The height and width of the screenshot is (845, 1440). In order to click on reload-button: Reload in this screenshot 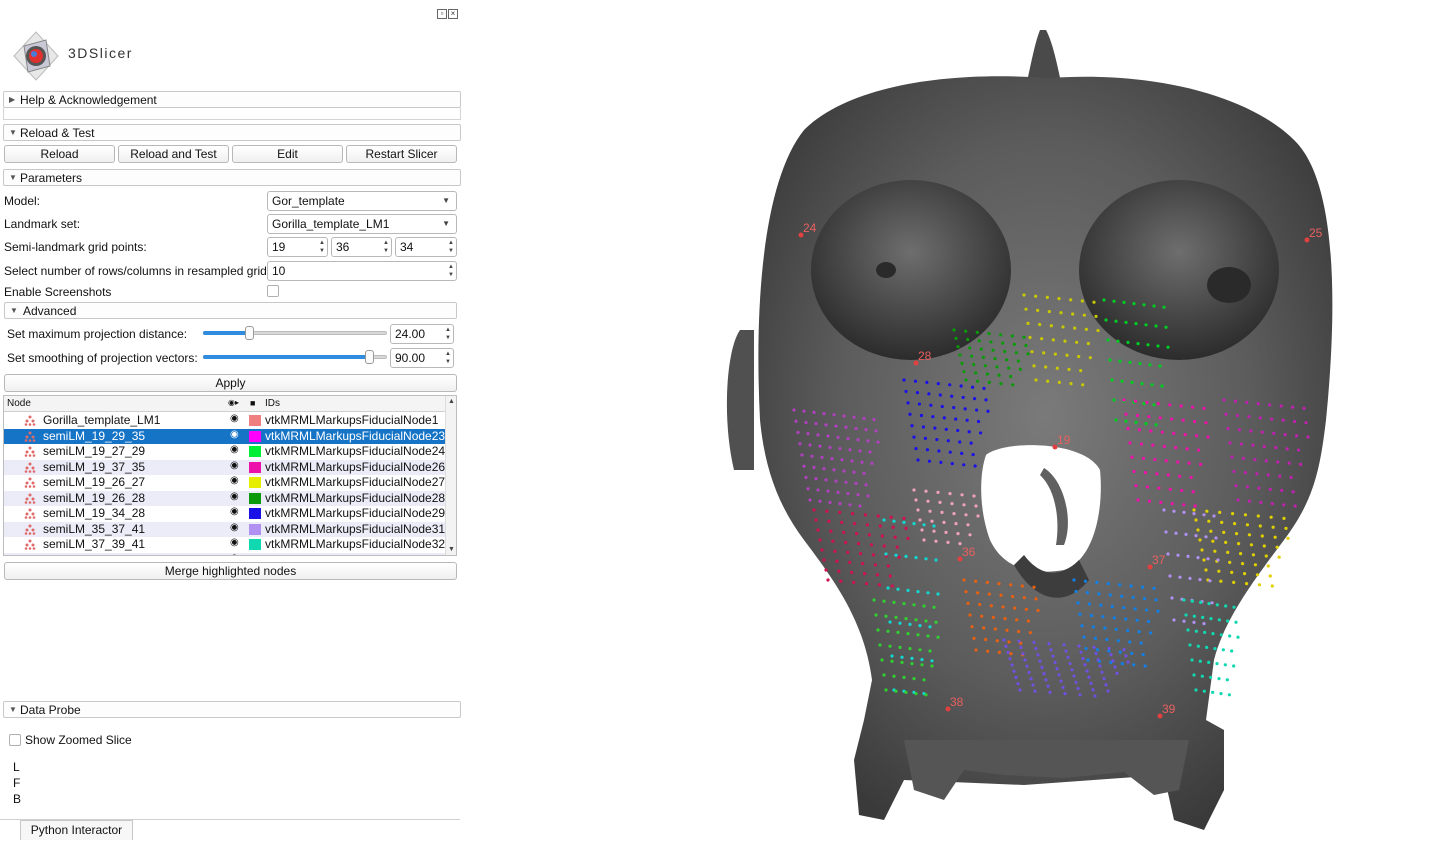, I will do `click(59, 154)`.